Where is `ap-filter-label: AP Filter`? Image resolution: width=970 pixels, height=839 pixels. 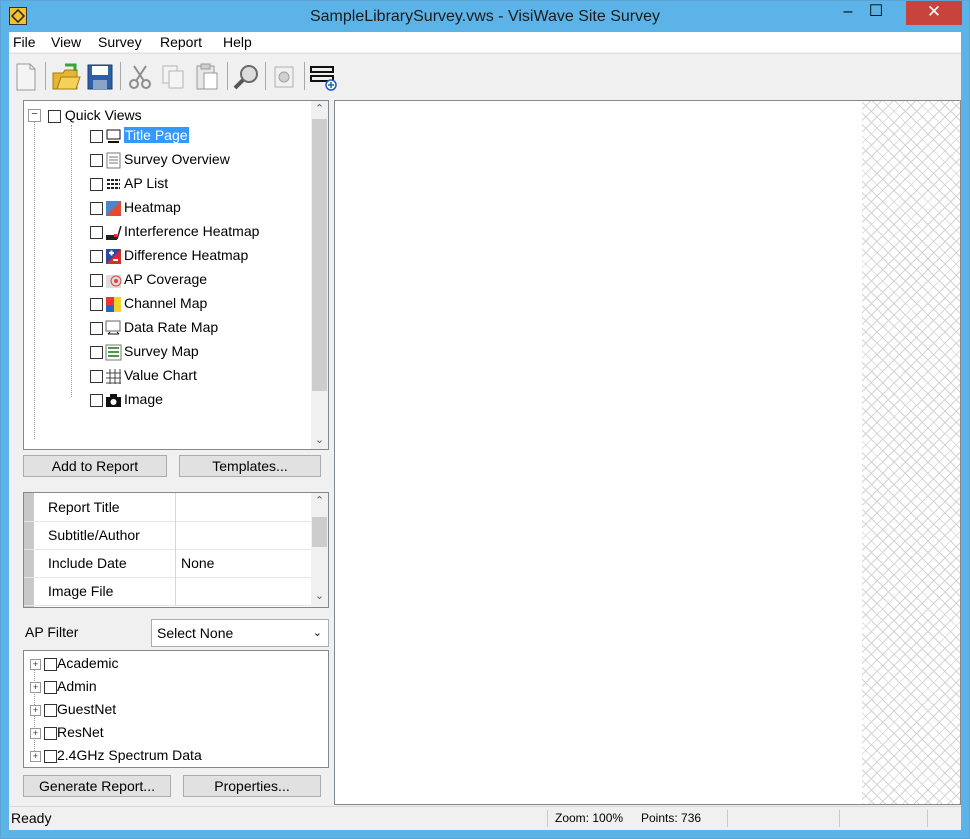 ap-filter-label: AP Filter is located at coordinates (52, 632).